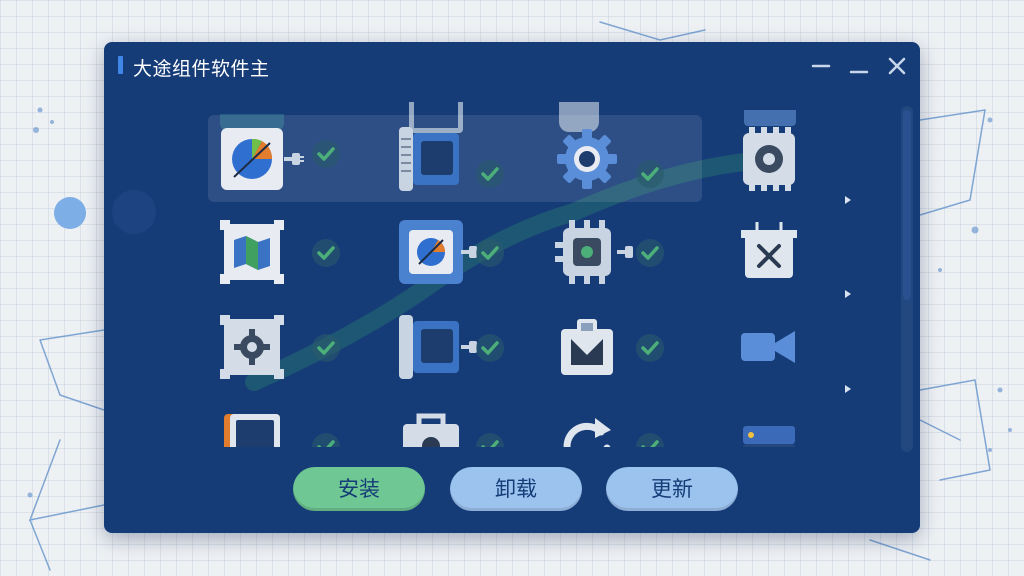  I want to click on card-connector-icon, so click(429, 347).